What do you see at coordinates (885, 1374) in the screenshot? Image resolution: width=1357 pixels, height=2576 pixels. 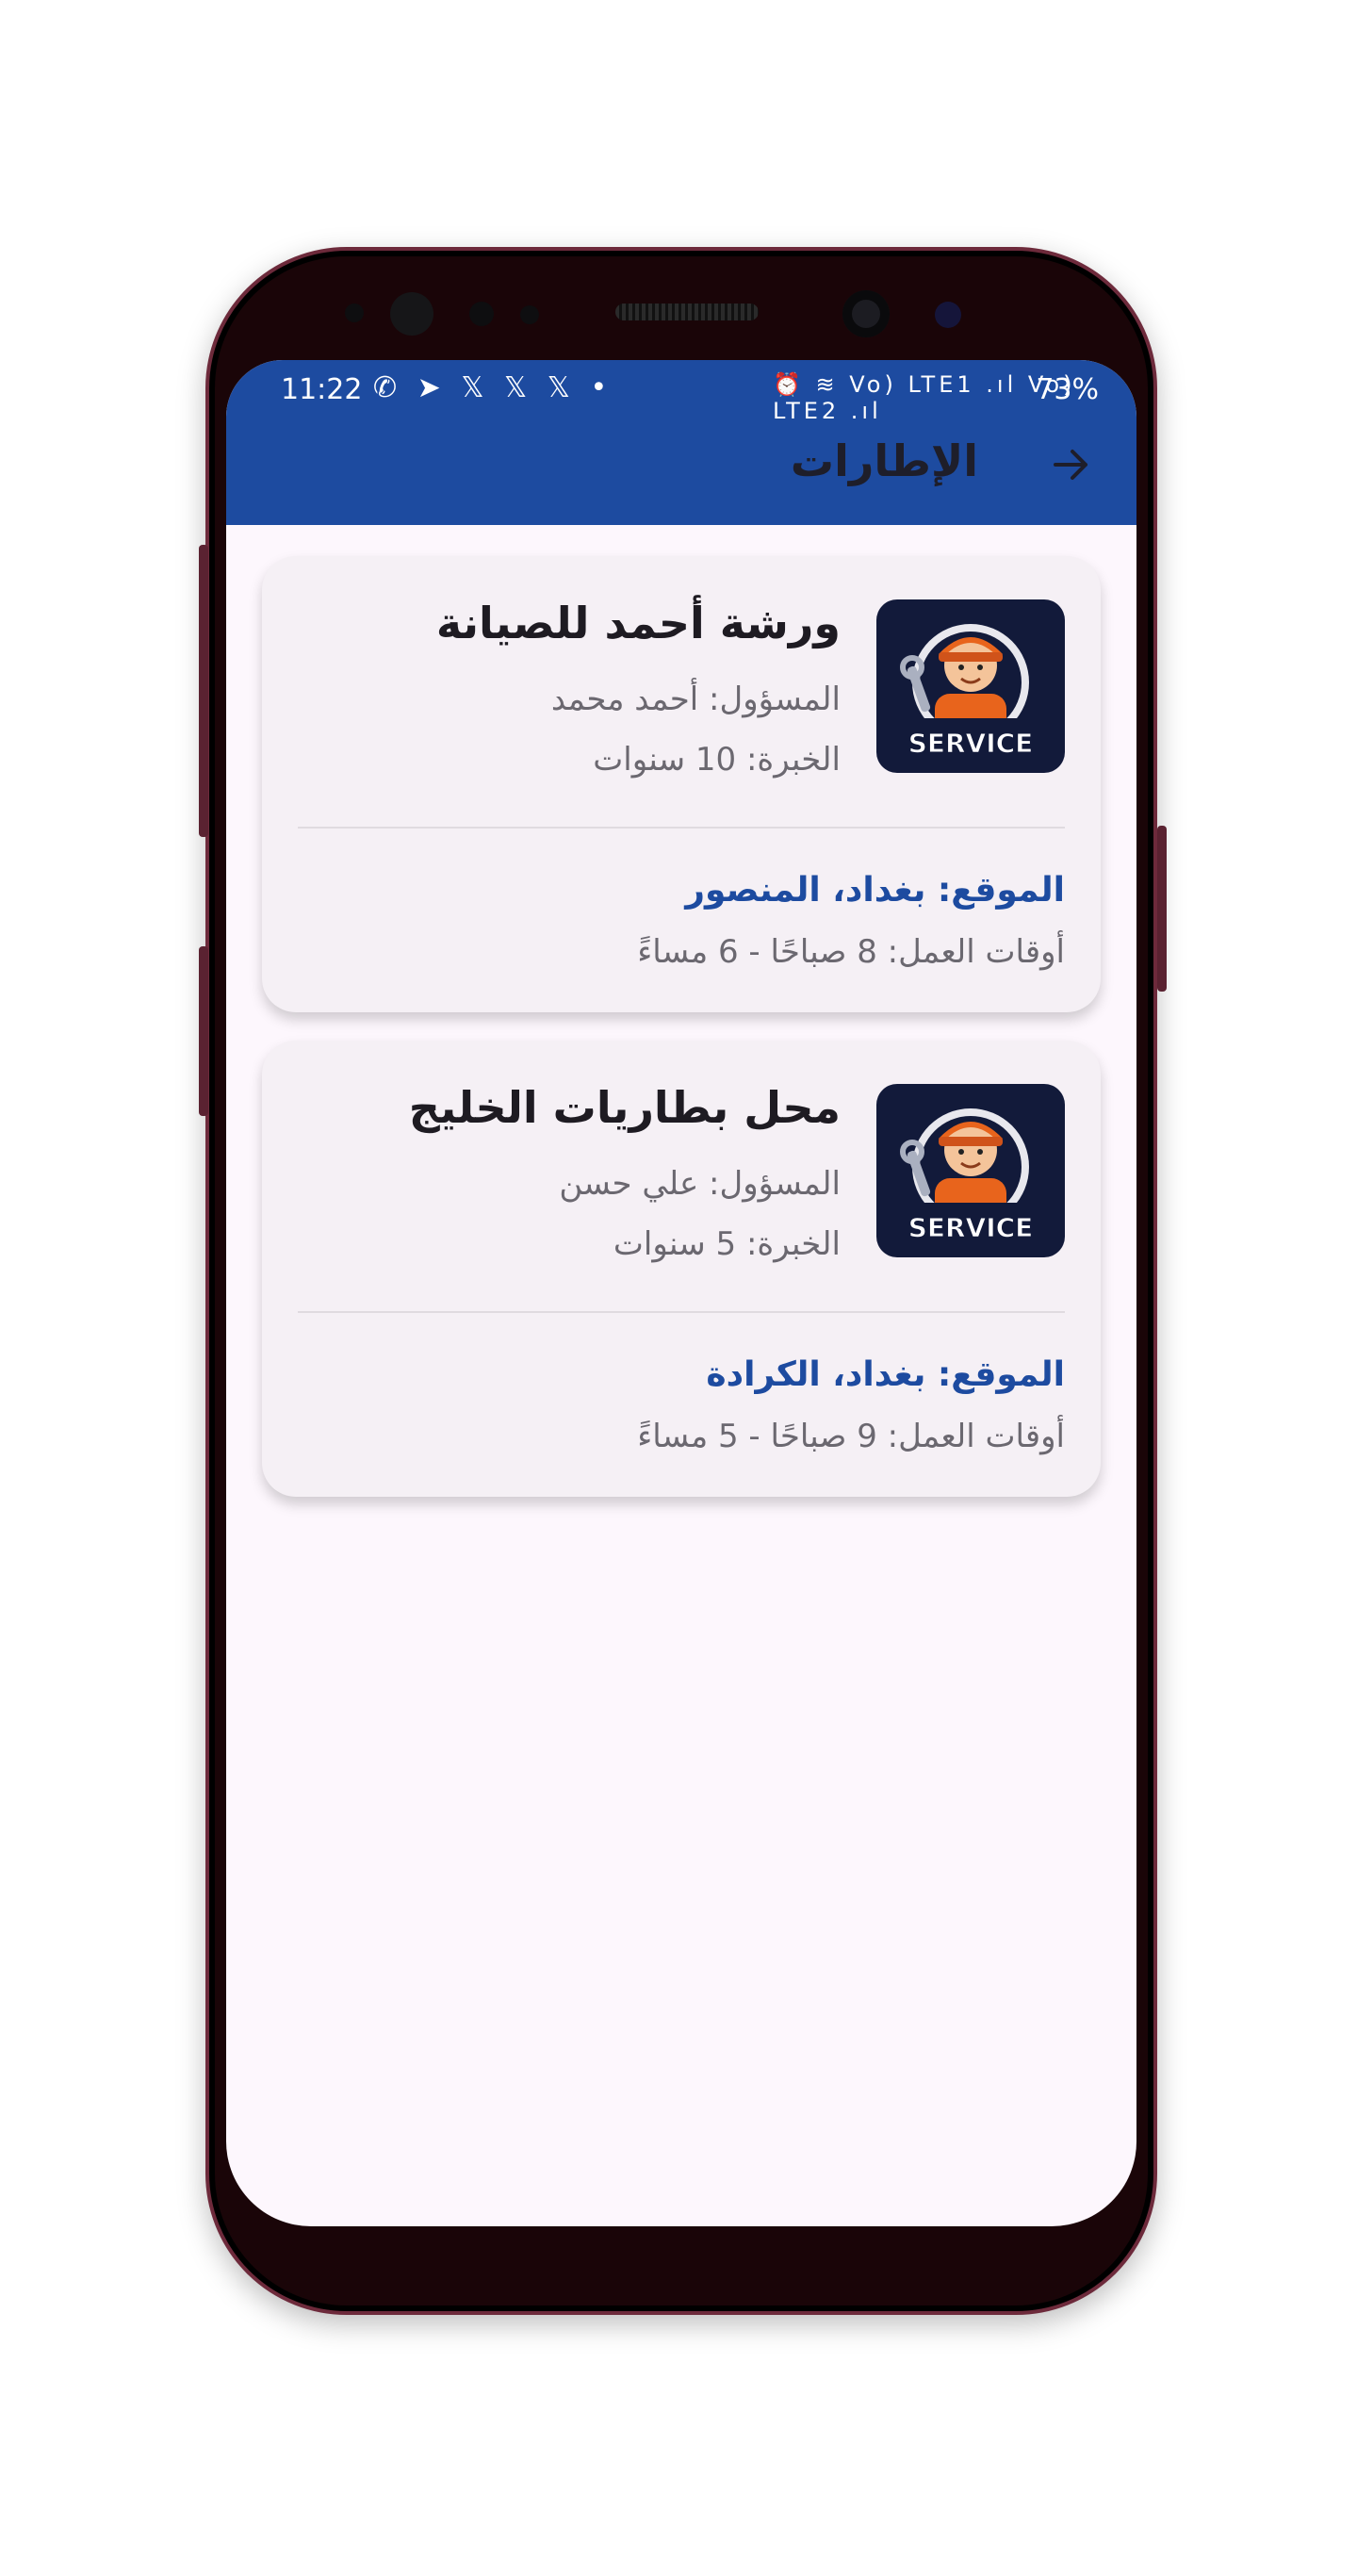 I see `shop-location: الموقع: بغداد، الكرادة` at bounding box center [885, 1374].